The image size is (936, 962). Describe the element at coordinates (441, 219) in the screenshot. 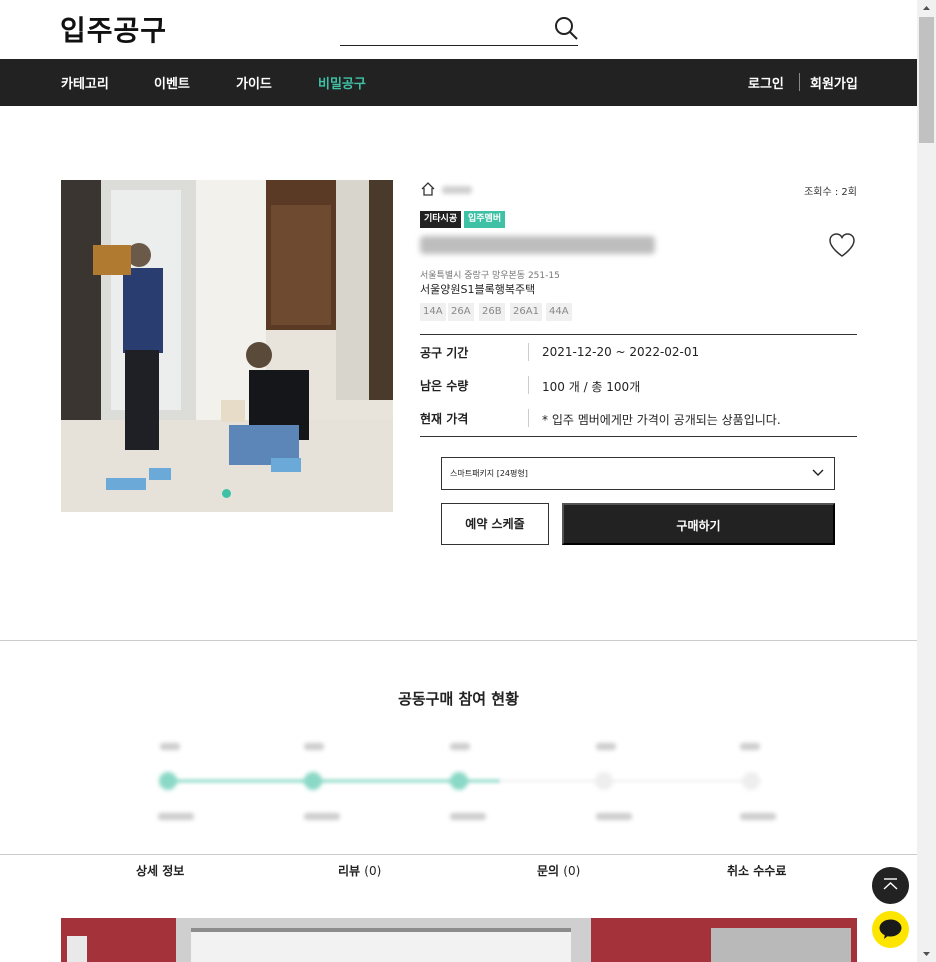

I see `category-badge: 기타시공` at that location.